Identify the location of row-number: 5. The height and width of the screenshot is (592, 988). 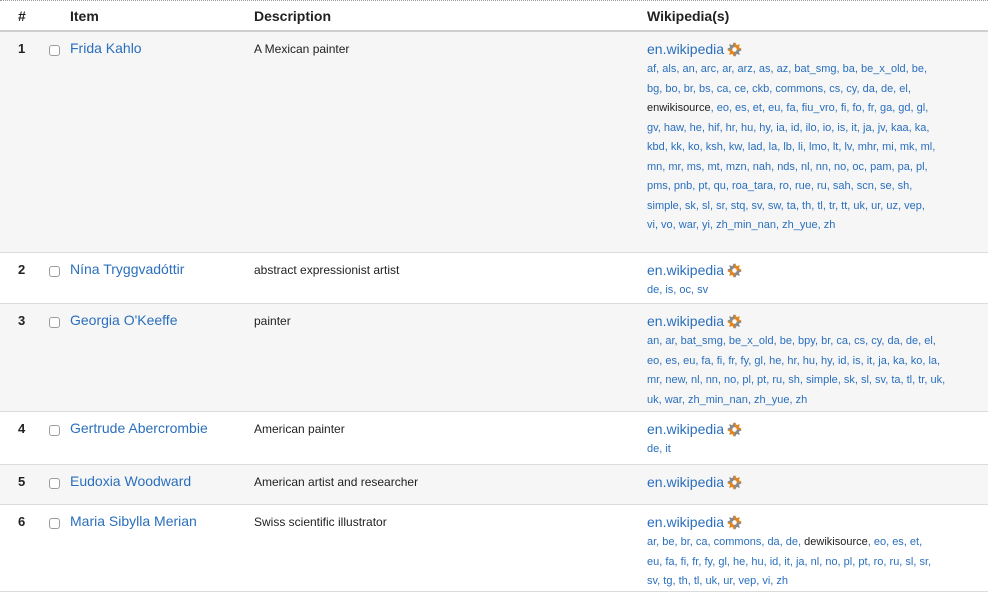
(22, 481).